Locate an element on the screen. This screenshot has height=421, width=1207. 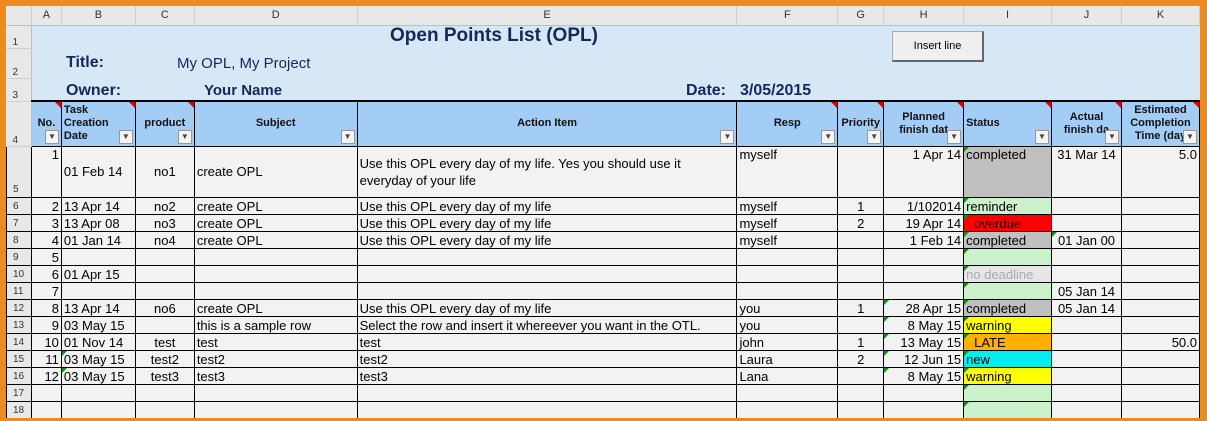
cell-product: no6 is located at coordinates (164, 308).